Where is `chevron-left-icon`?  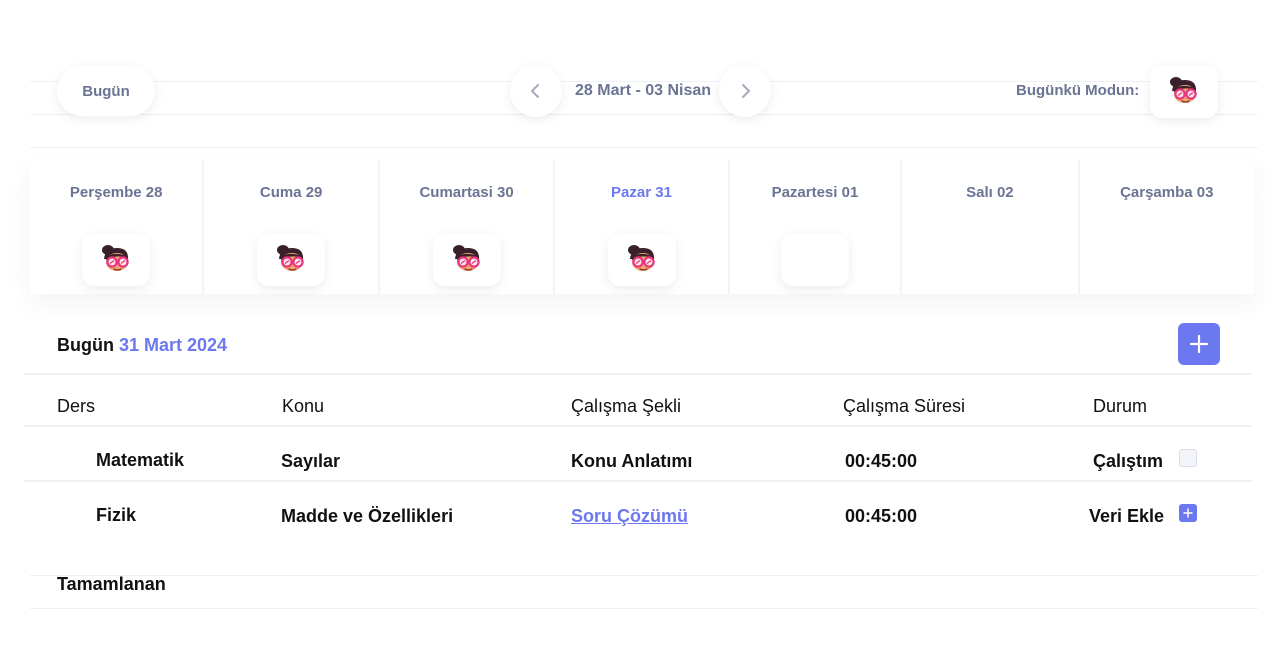
chevron-left-icon is located at coordinates (535, 91).